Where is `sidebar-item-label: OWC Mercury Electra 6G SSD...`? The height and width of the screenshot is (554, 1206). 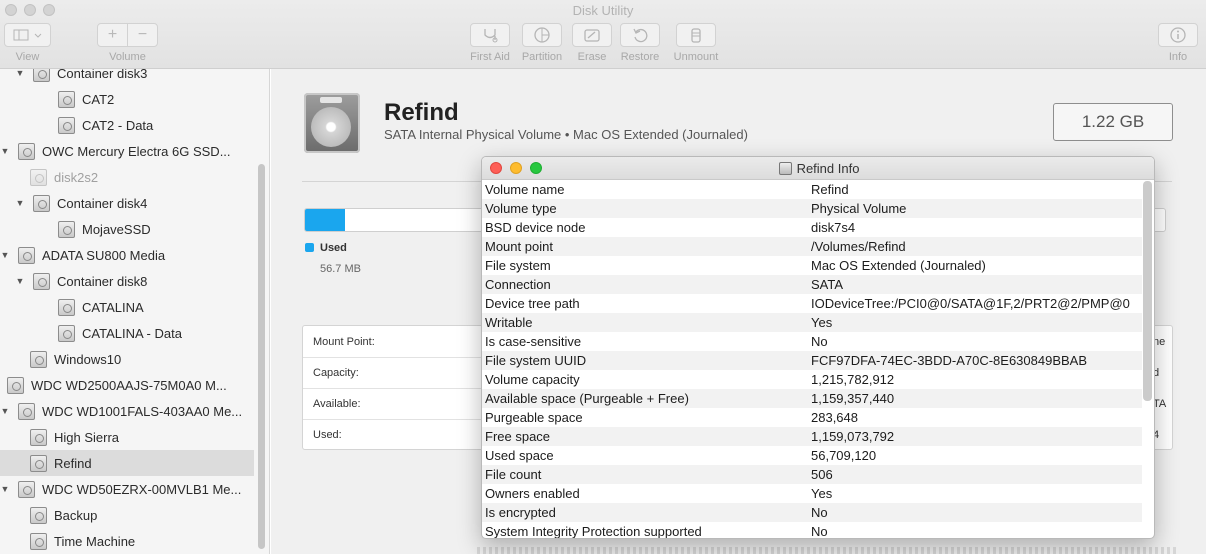
sidebar-item-label: OWC Mercury Electra 6G SSD... is located at coordinates (136, 151).